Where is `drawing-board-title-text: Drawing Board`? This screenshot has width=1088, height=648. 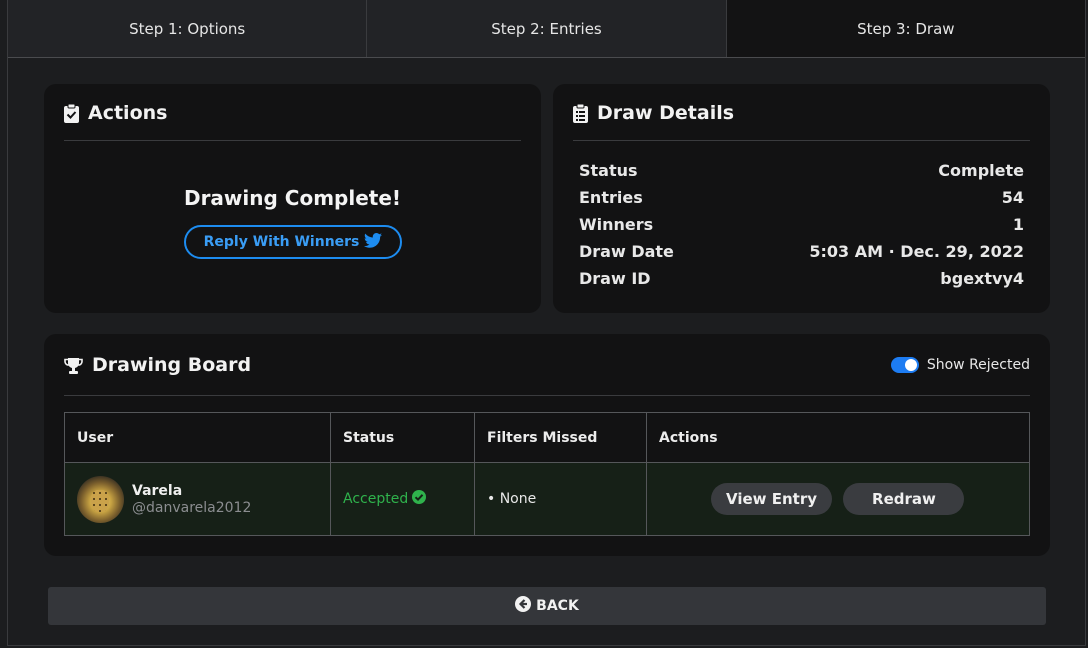
drawing-board-title-text: Drawing Board is located at coordinates (172, 365).